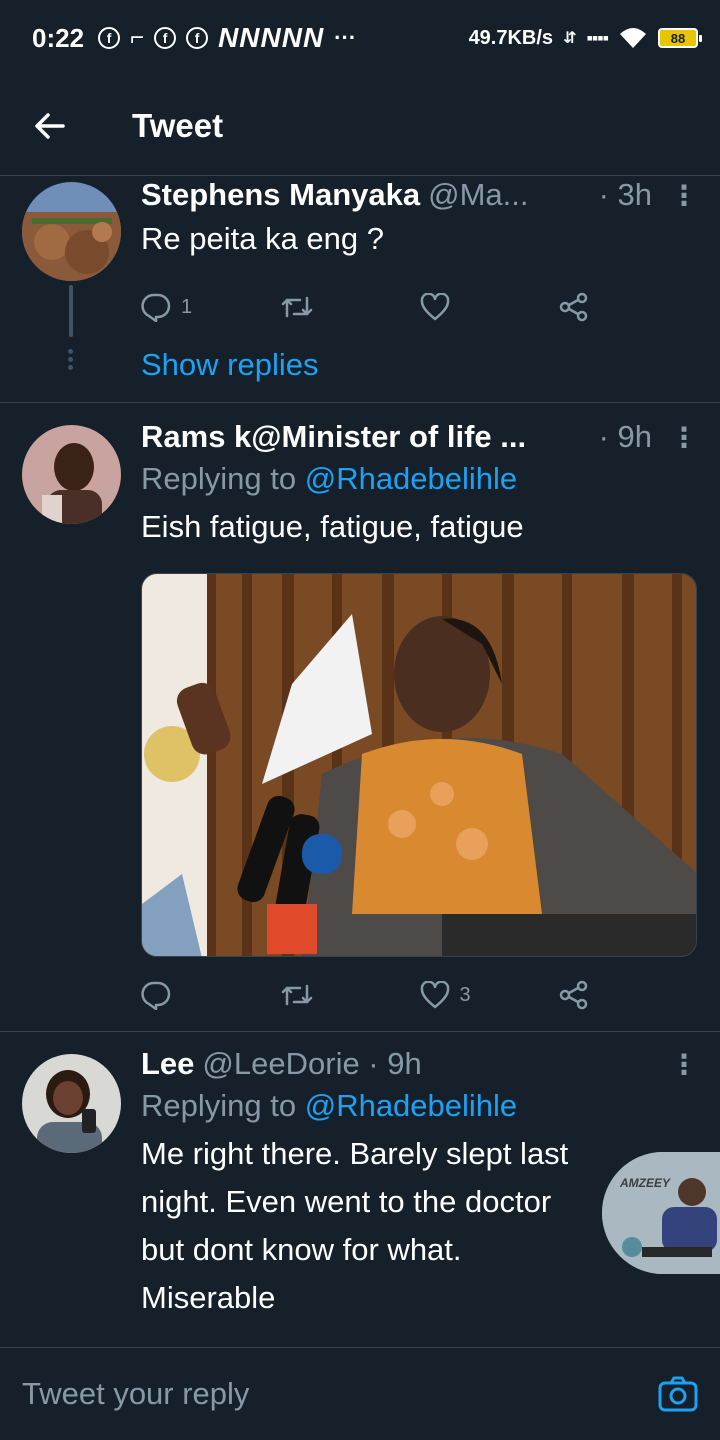  I want to click on camera-icon, so click(678, 1394).